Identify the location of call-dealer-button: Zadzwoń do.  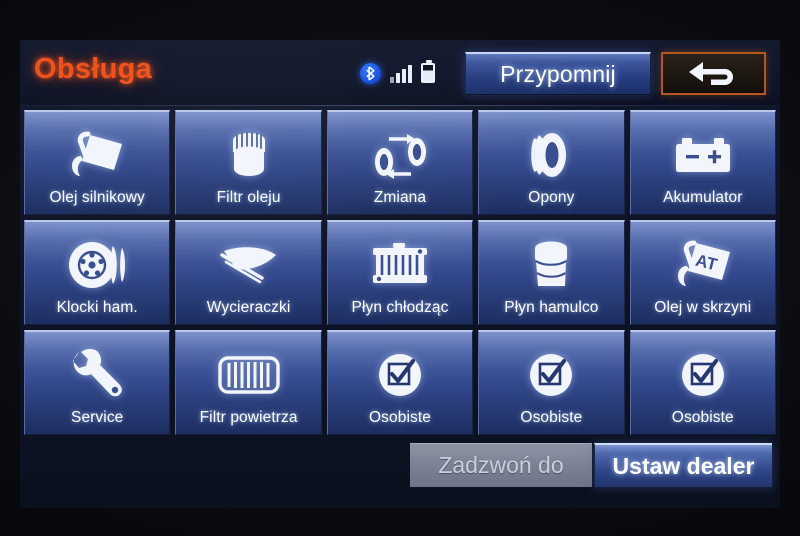
(501, 465).